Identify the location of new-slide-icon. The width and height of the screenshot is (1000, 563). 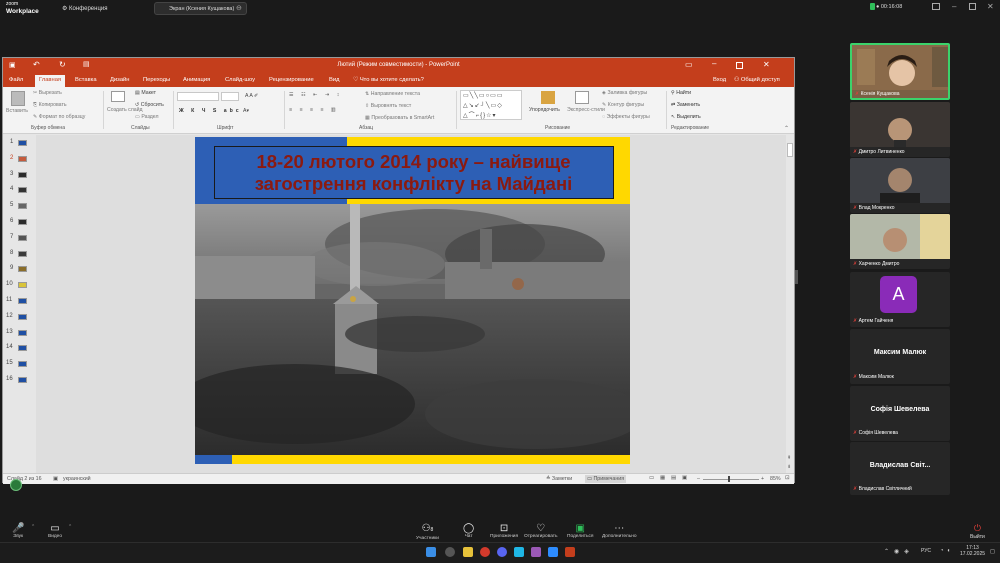
(118, 96).